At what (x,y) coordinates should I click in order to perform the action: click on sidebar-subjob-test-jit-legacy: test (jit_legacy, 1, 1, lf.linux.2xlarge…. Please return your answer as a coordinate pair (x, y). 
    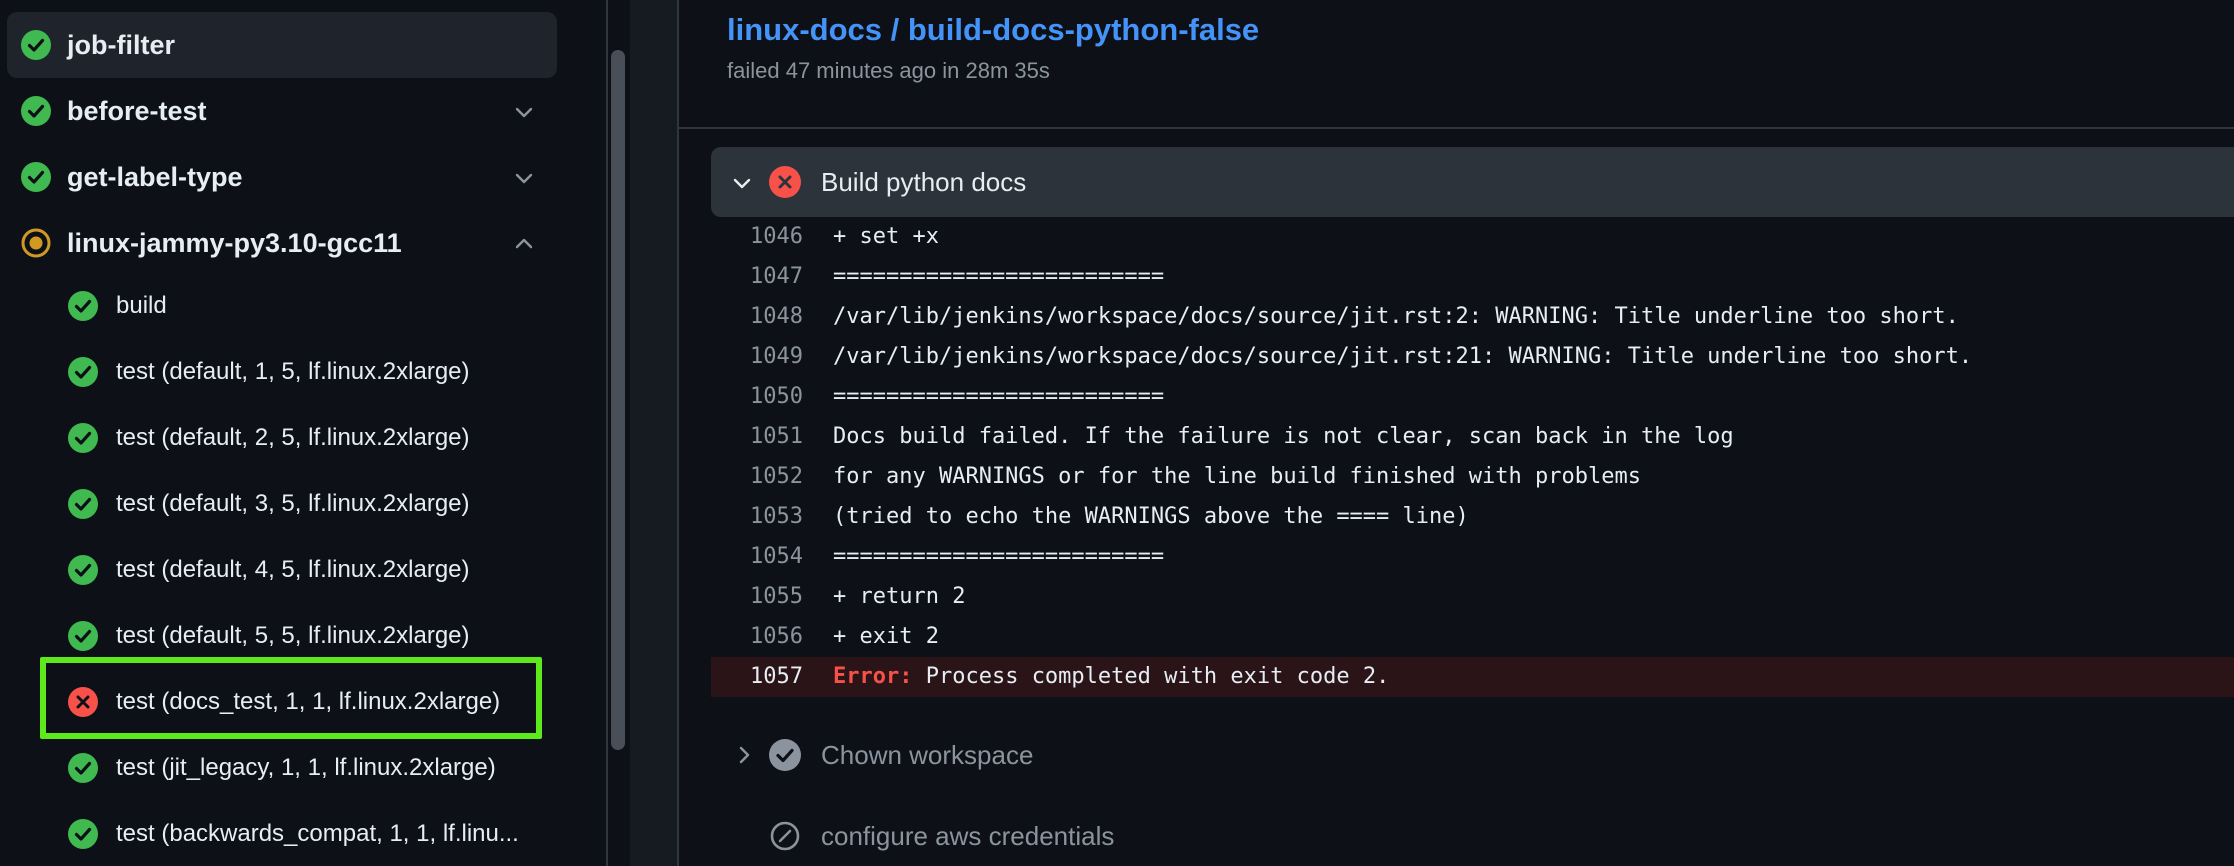
    Looking at the image, I should click on (307, 768).